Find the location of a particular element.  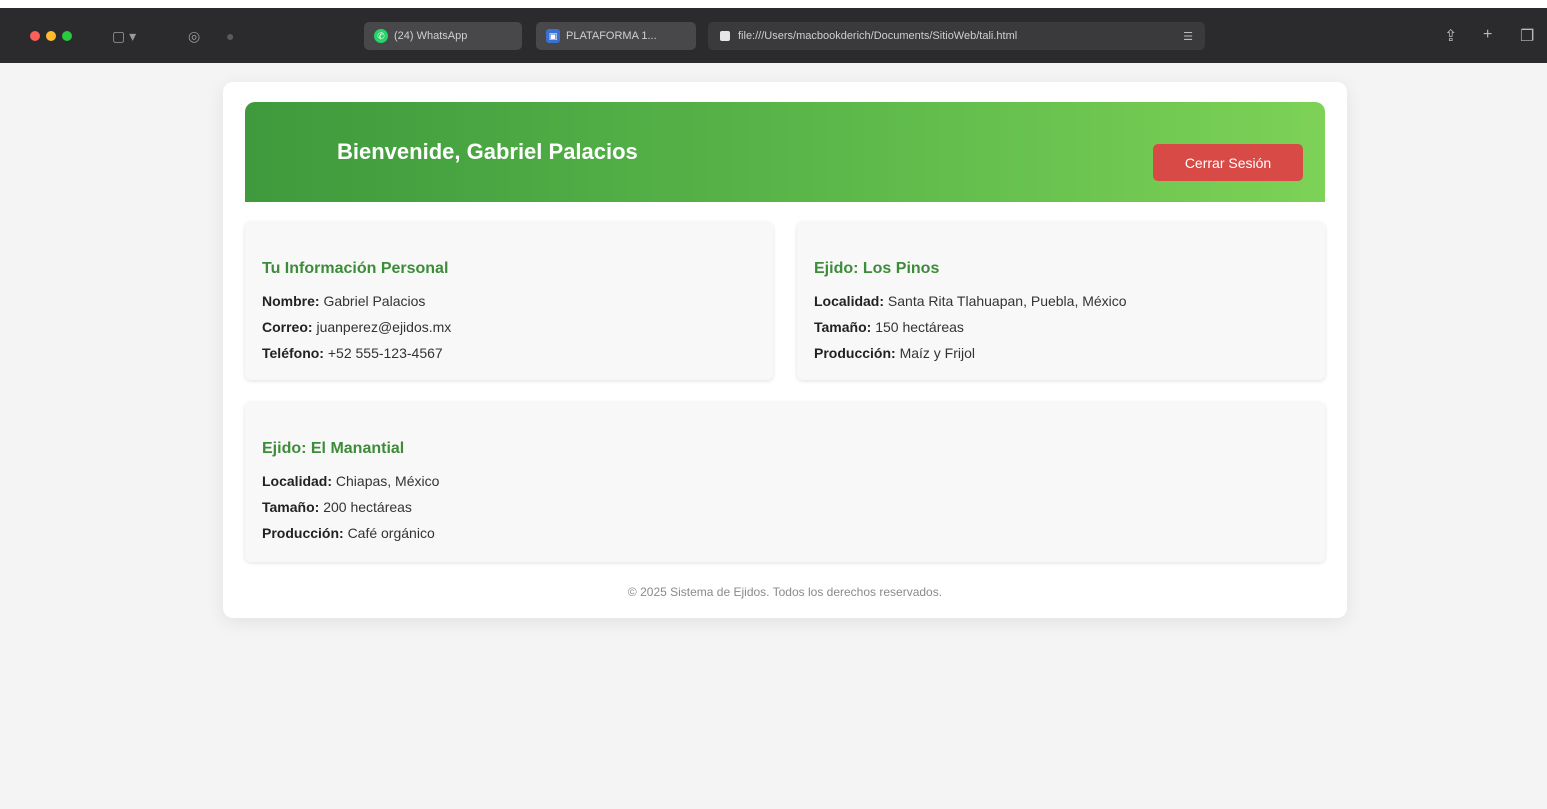

reader-mode-icon: ☰ is located at coordinates (1188, 36).